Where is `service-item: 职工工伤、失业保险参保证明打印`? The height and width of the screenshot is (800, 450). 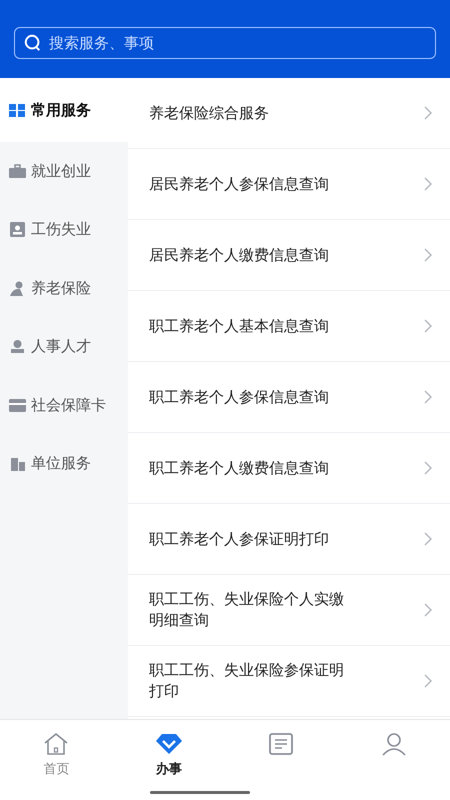 service-item: 职工工伤、失业保险参保证明打印 is located at coordinates (289, 681).